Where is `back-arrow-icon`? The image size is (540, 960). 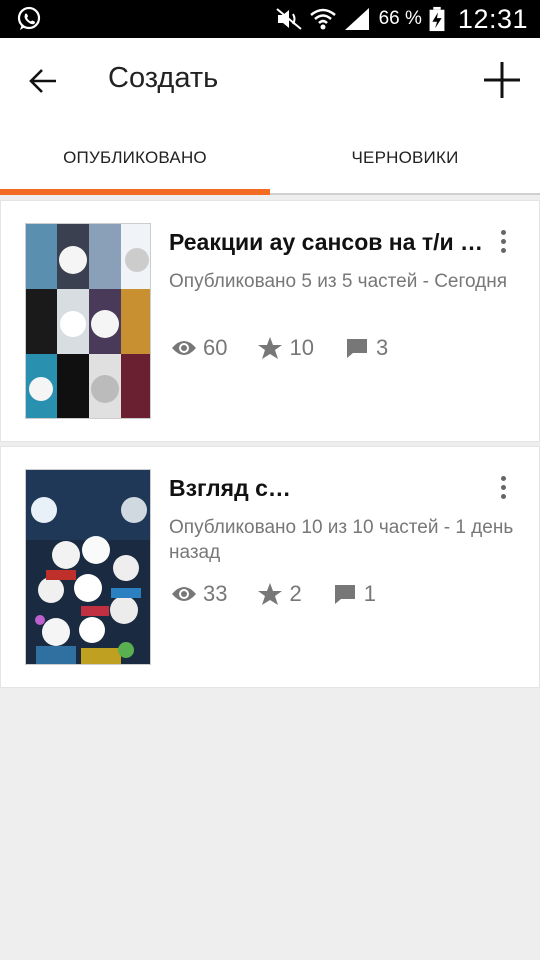
back-arrow-icon is located at coordinates (42, 81).